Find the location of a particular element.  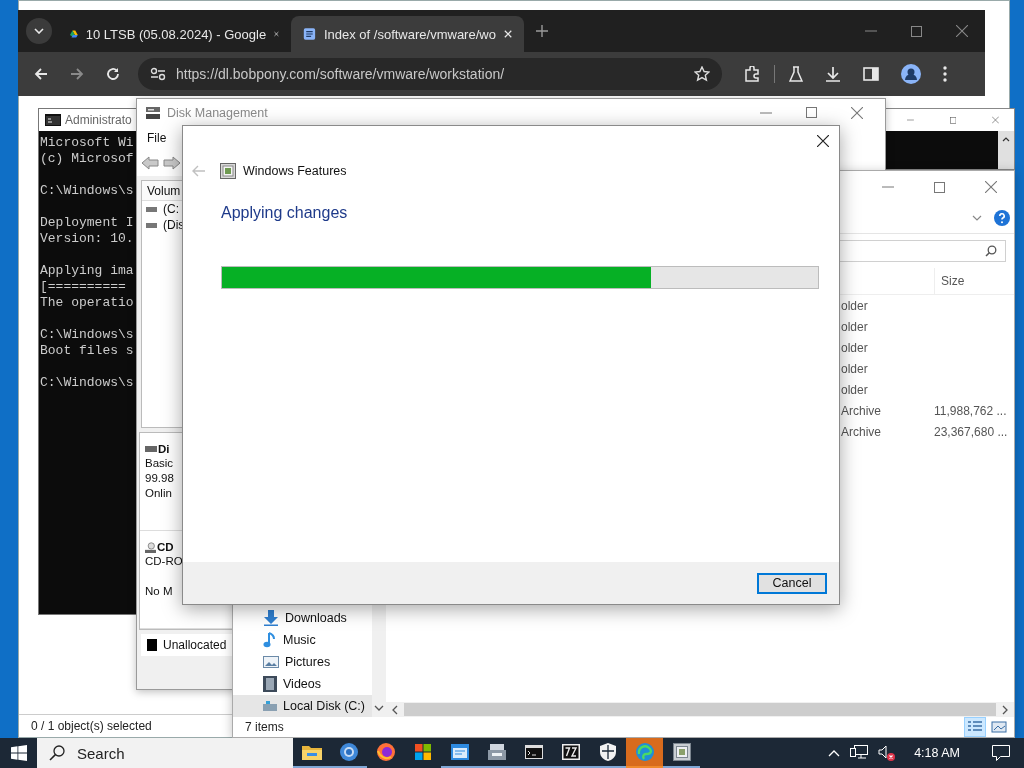

console-line: Deployment I is located at coordinates (87, 223).